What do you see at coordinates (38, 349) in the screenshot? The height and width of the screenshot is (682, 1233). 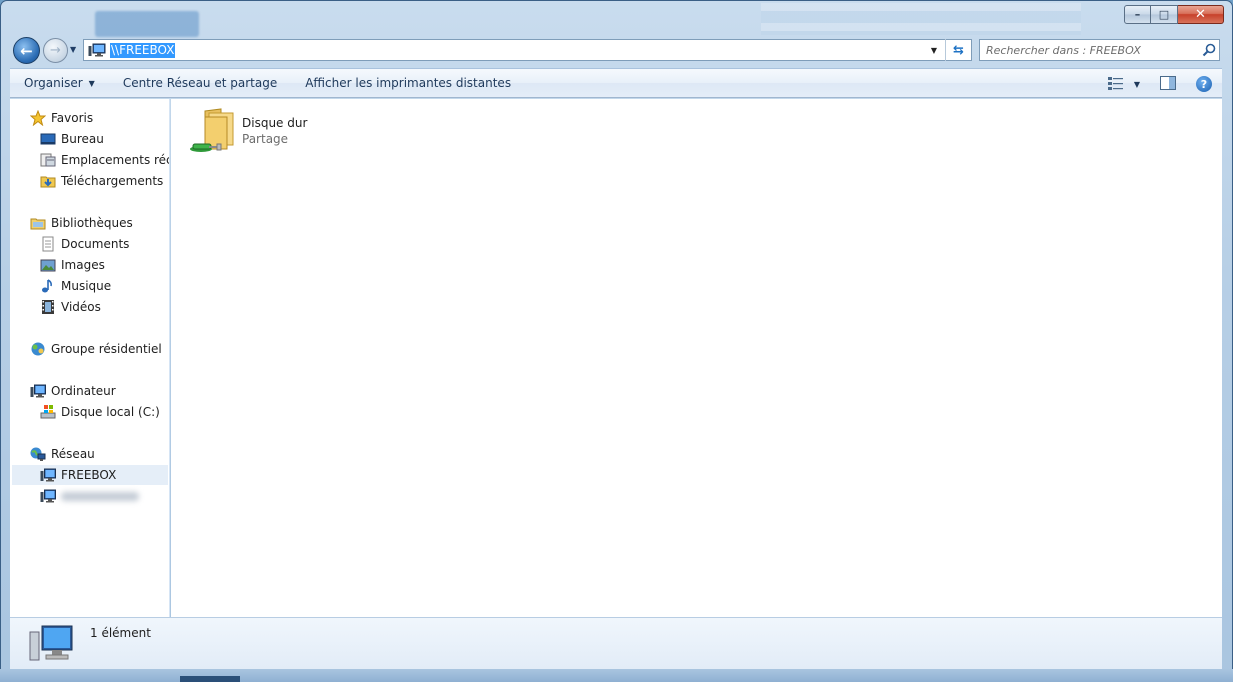 I see `homegroup-icon` at bounding box center [38, 349].